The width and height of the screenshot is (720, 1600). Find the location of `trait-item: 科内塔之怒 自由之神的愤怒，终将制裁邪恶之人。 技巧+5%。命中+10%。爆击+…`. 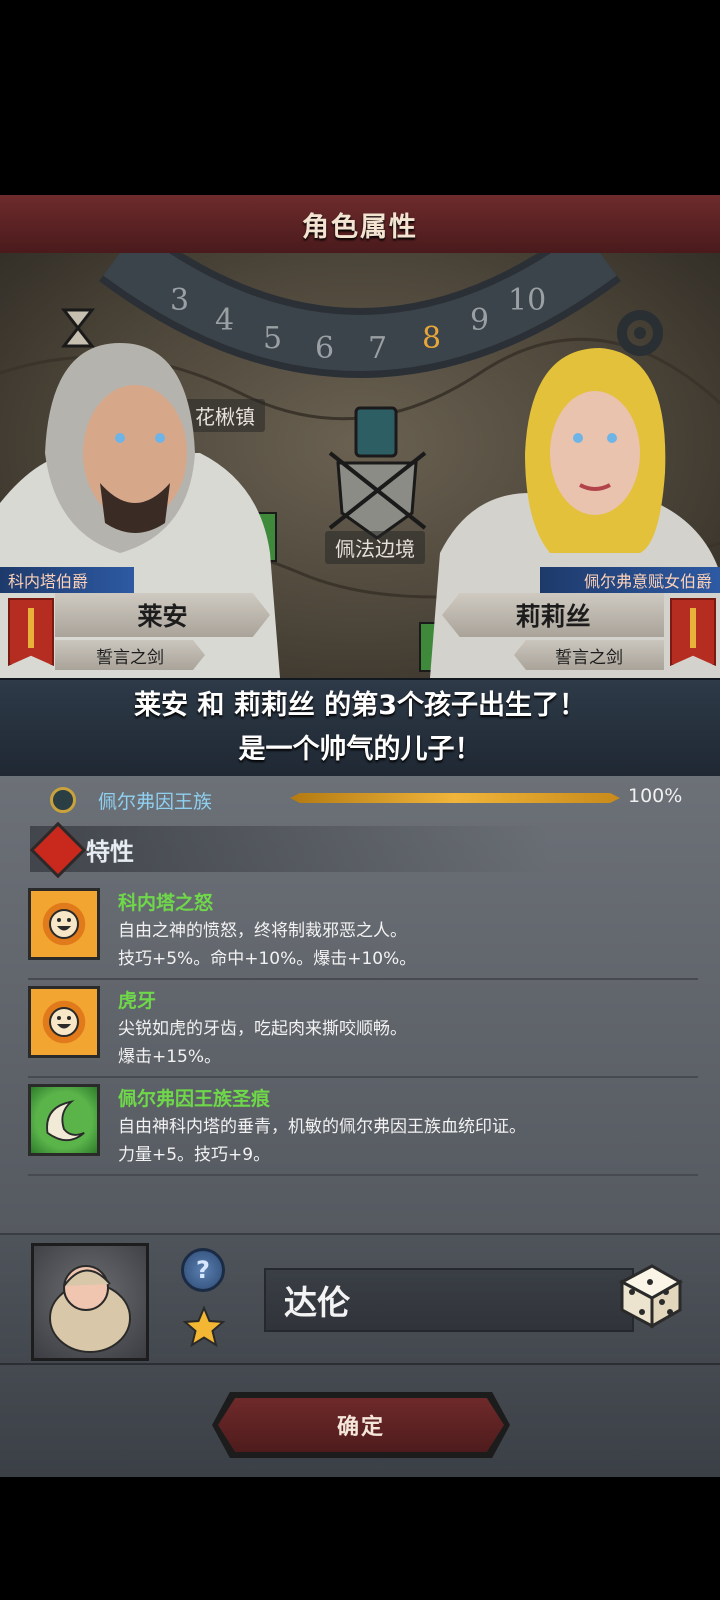

trait-item: 科内塔之怒 自由之神的愤怒，终将制裁邪恶之人。 技巧+5%。命中+10%。爆击+… is located at coordinates (363, 934).